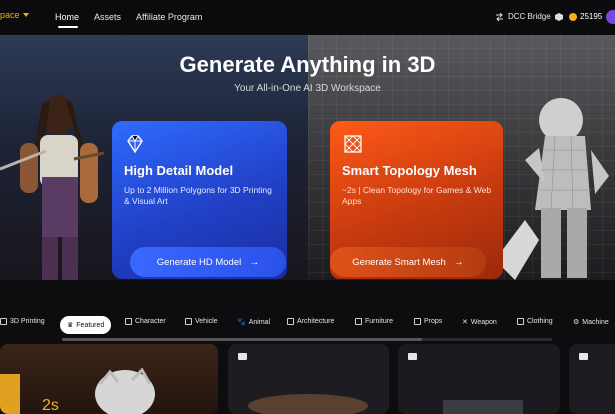 Image resolution: width=615 pixels, height=414 pixels. Describe the element at coordinates (499, 16) in the screenshot. I see `swap-icon` at that location.